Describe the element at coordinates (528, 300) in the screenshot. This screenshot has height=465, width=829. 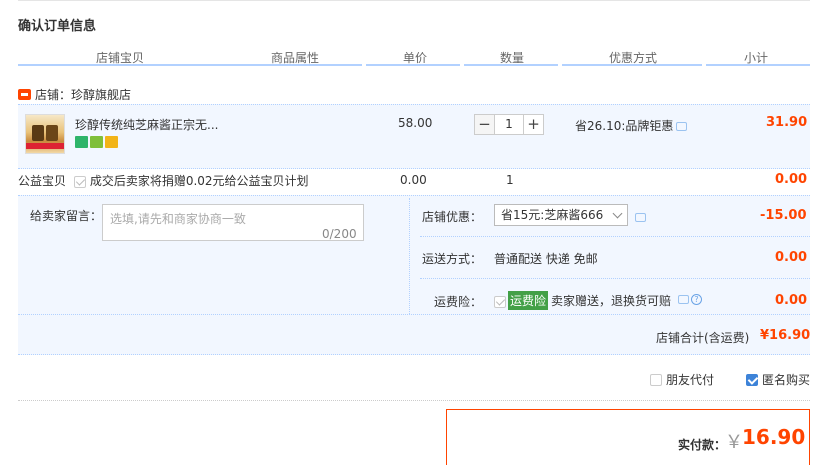
I see `insurance-badge: 运费险` at that location.